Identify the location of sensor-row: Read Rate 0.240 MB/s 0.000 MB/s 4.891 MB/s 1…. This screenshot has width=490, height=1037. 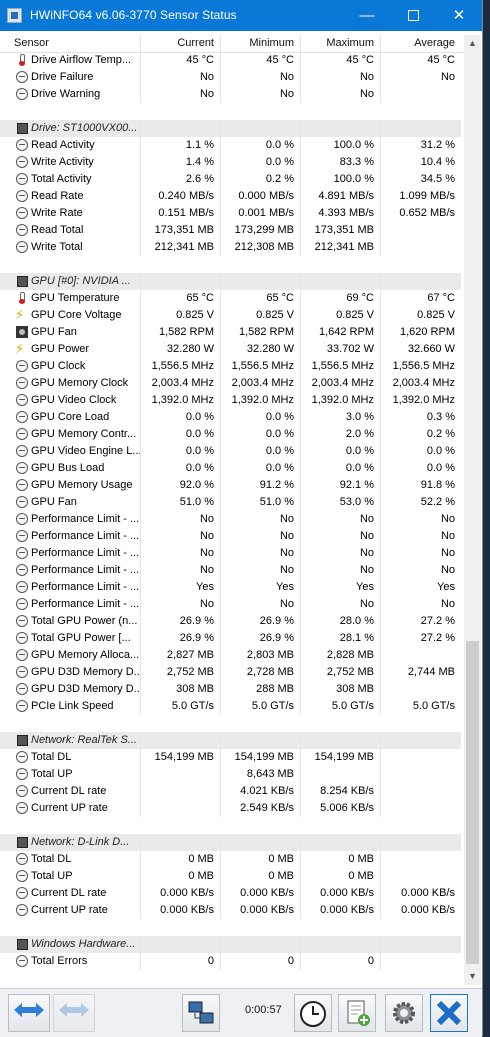
(232, 196).